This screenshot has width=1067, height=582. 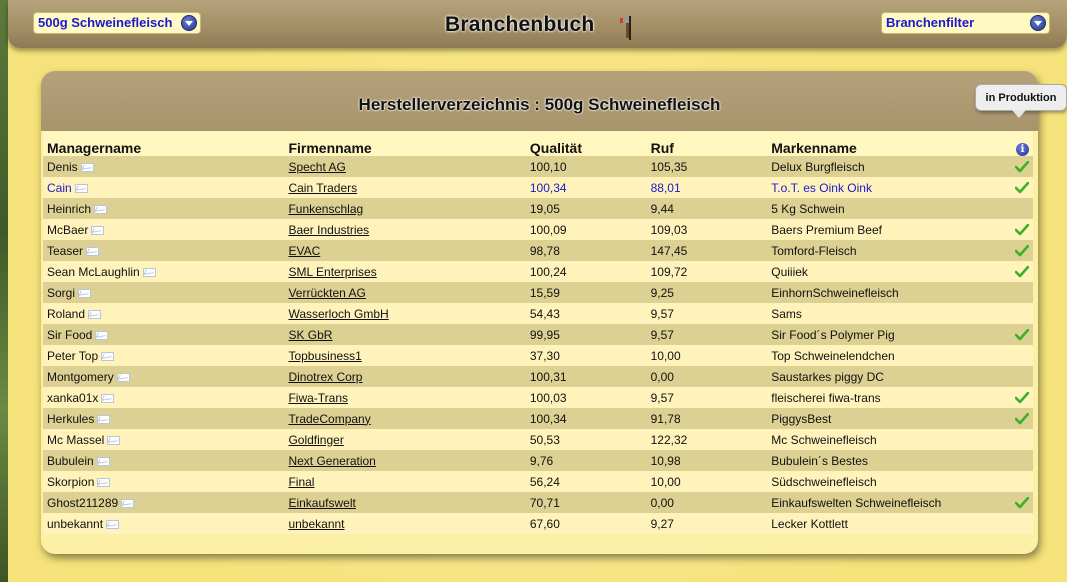 I want to click on manager-cell: Ghost211289, so click(x=164, y=502).